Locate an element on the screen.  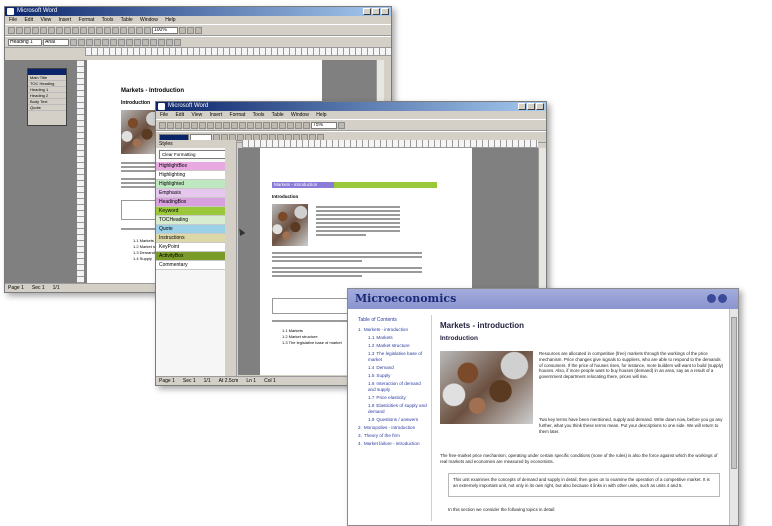
bold-icon is located at coordinates (73, 42).